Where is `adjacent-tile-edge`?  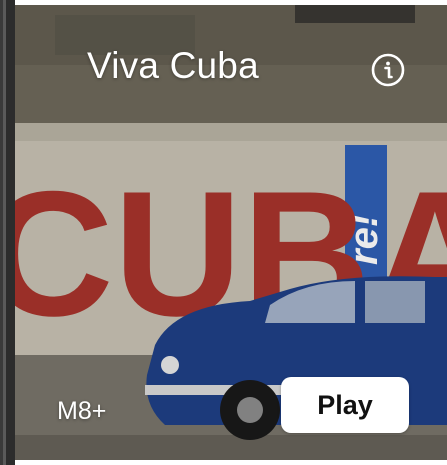 adjacent-tile-edge is located at coordinates (7, 232).